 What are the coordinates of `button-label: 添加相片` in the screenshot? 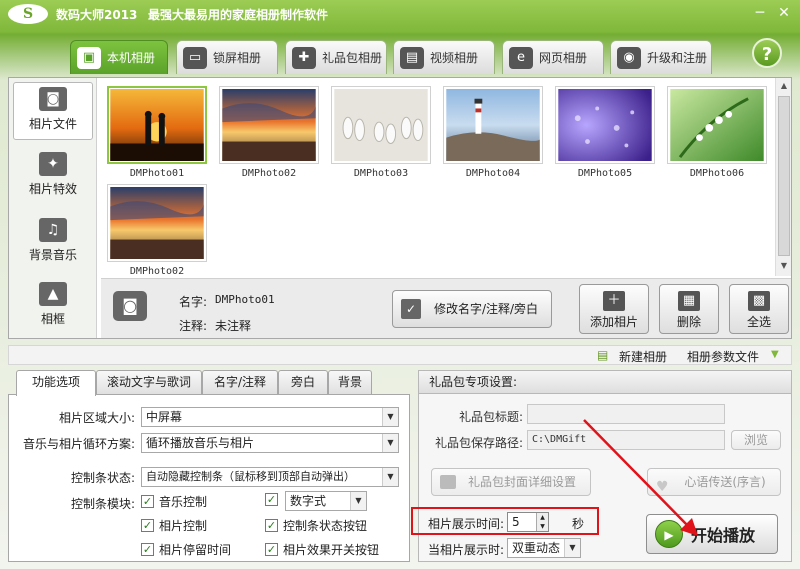 It's located at (613, 322).